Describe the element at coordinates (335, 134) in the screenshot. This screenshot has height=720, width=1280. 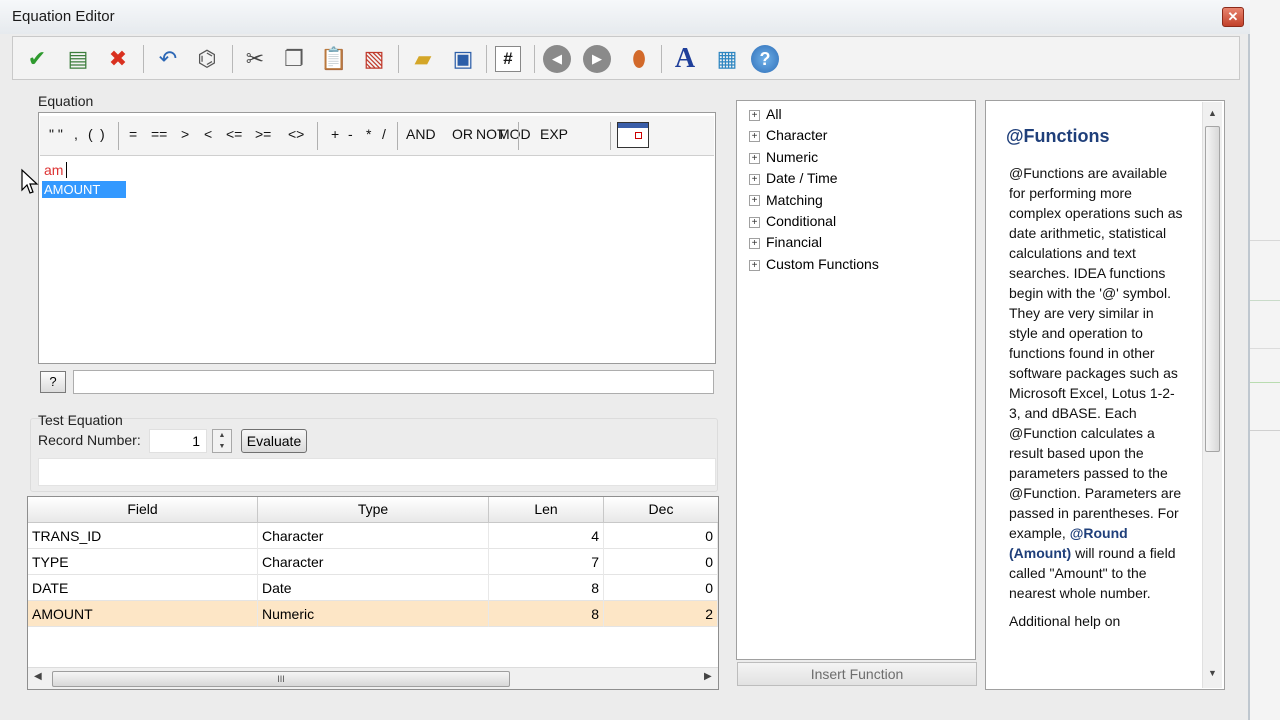
I see `operator-button: +` at that location.